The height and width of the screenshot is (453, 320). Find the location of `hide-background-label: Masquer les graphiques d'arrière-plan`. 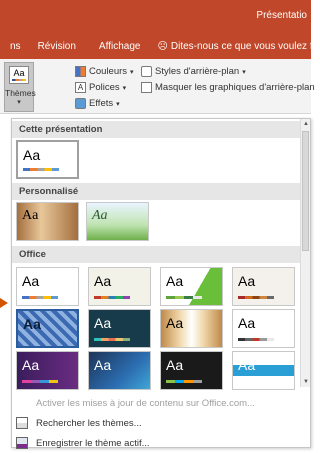

hide-background-label: Masquer les graphiques d'arrière-plan is located at coordinates (235, 87).